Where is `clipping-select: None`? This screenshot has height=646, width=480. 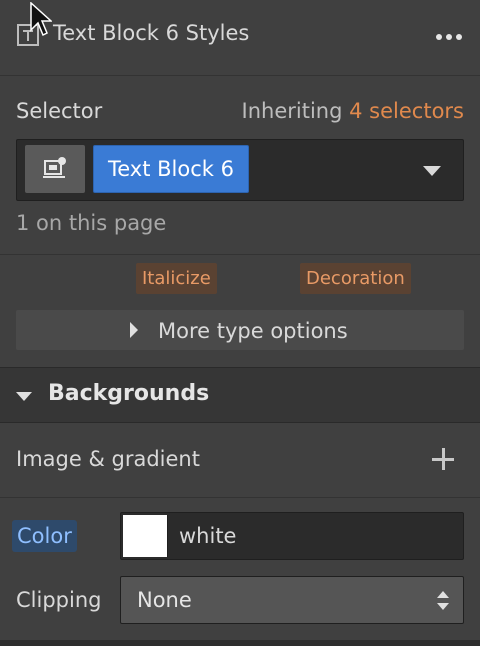 clipping-select: None is located at coordinates (292, 600).